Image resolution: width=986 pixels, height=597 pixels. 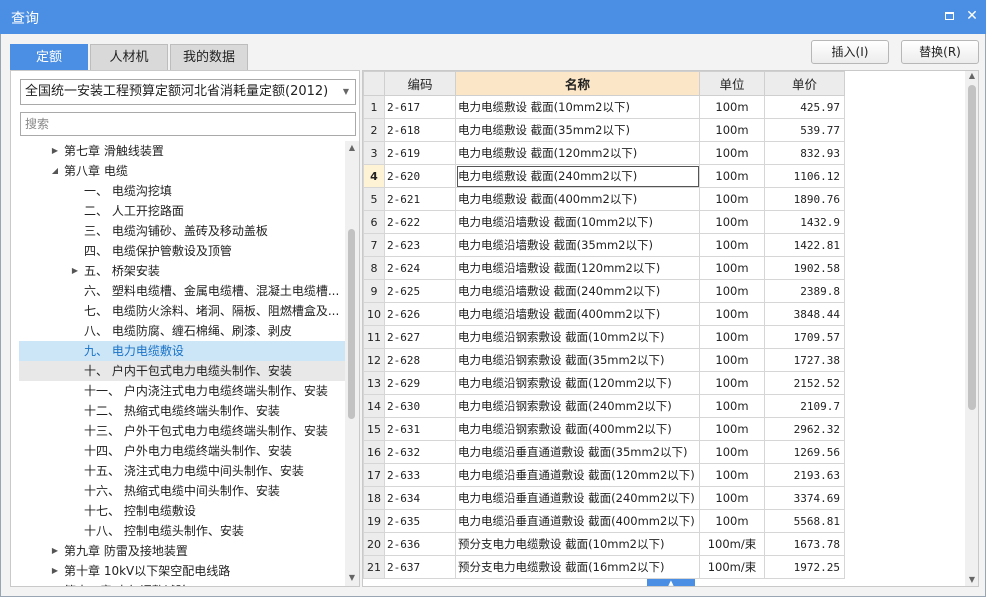 What do you see at coordinates (577, 452) in the screenshot?
I see `cell-name: 电力电缆沿垂直通道敷设 截面(35mm2以下)` at bounding box center [577, 452].